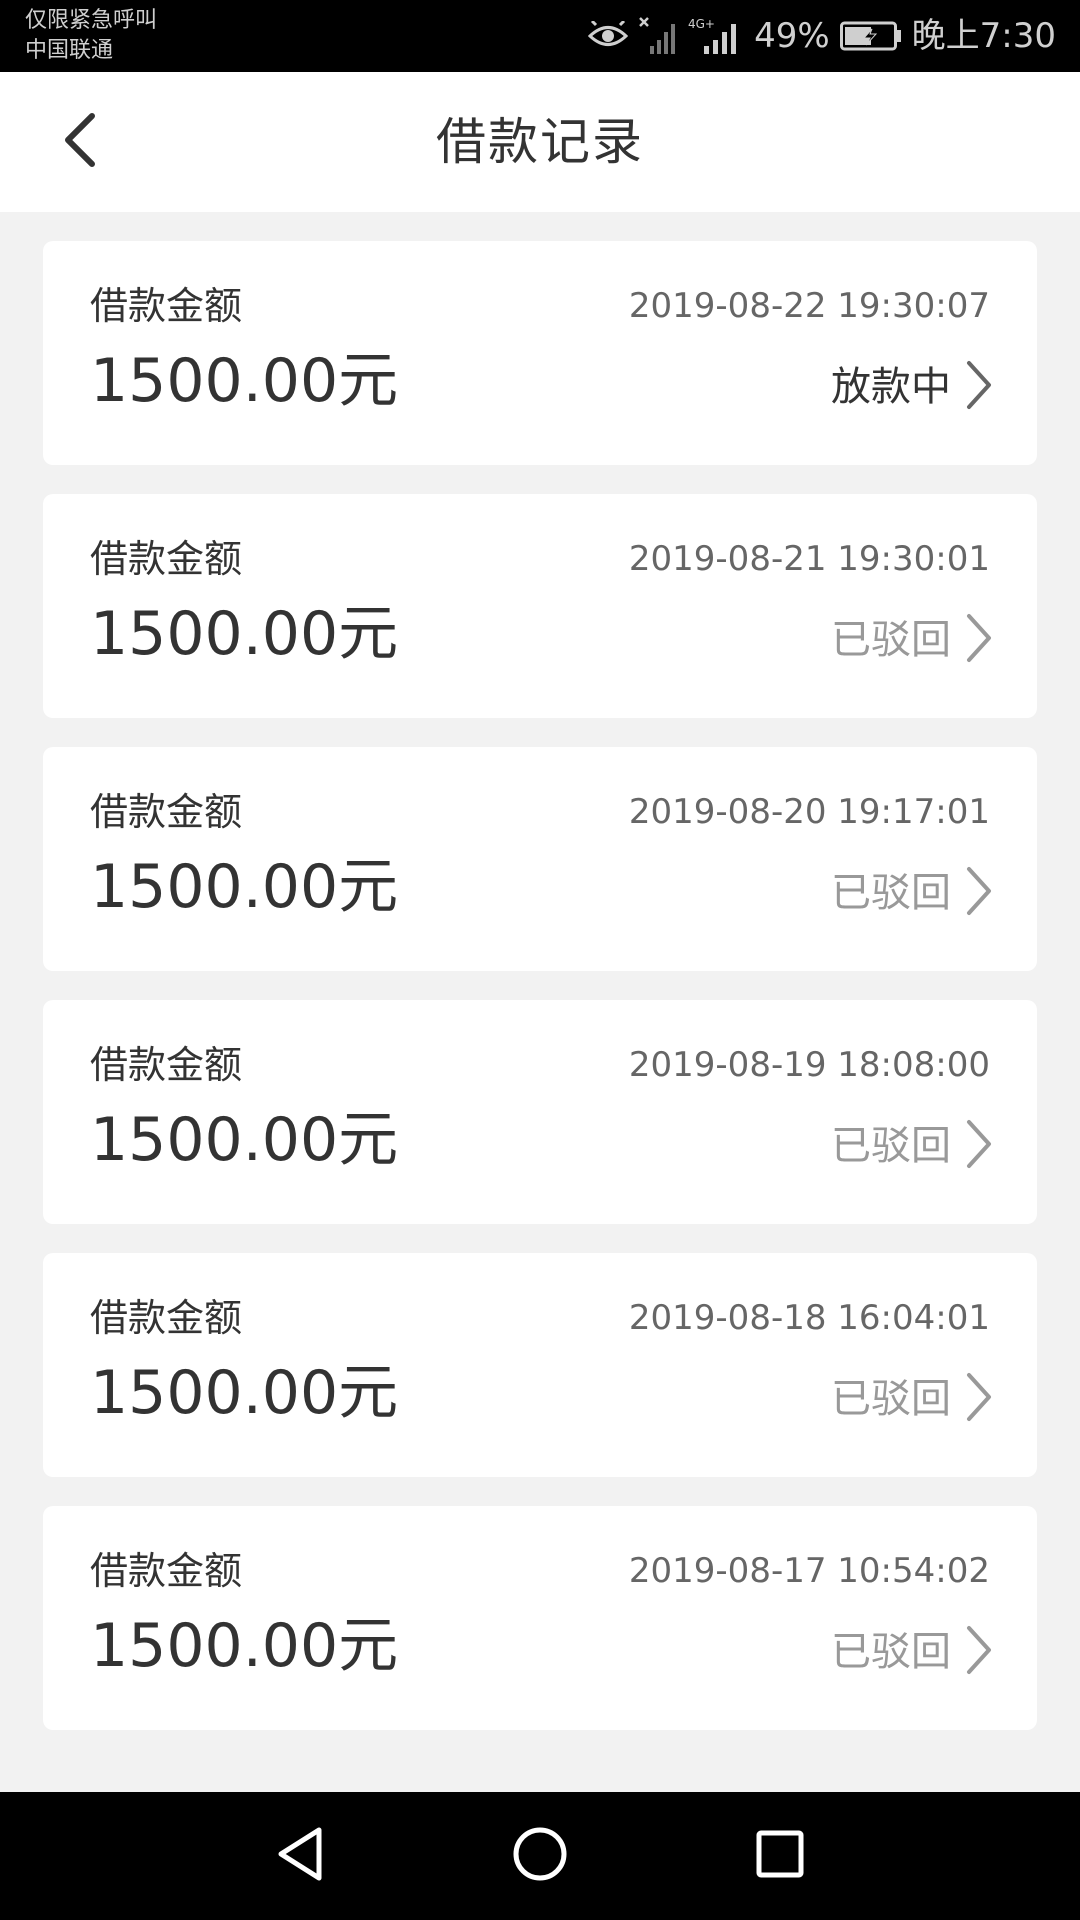 This screenshot has height=1920, width=1080. I want to click on chevron-left-icon, so click(80, 142).